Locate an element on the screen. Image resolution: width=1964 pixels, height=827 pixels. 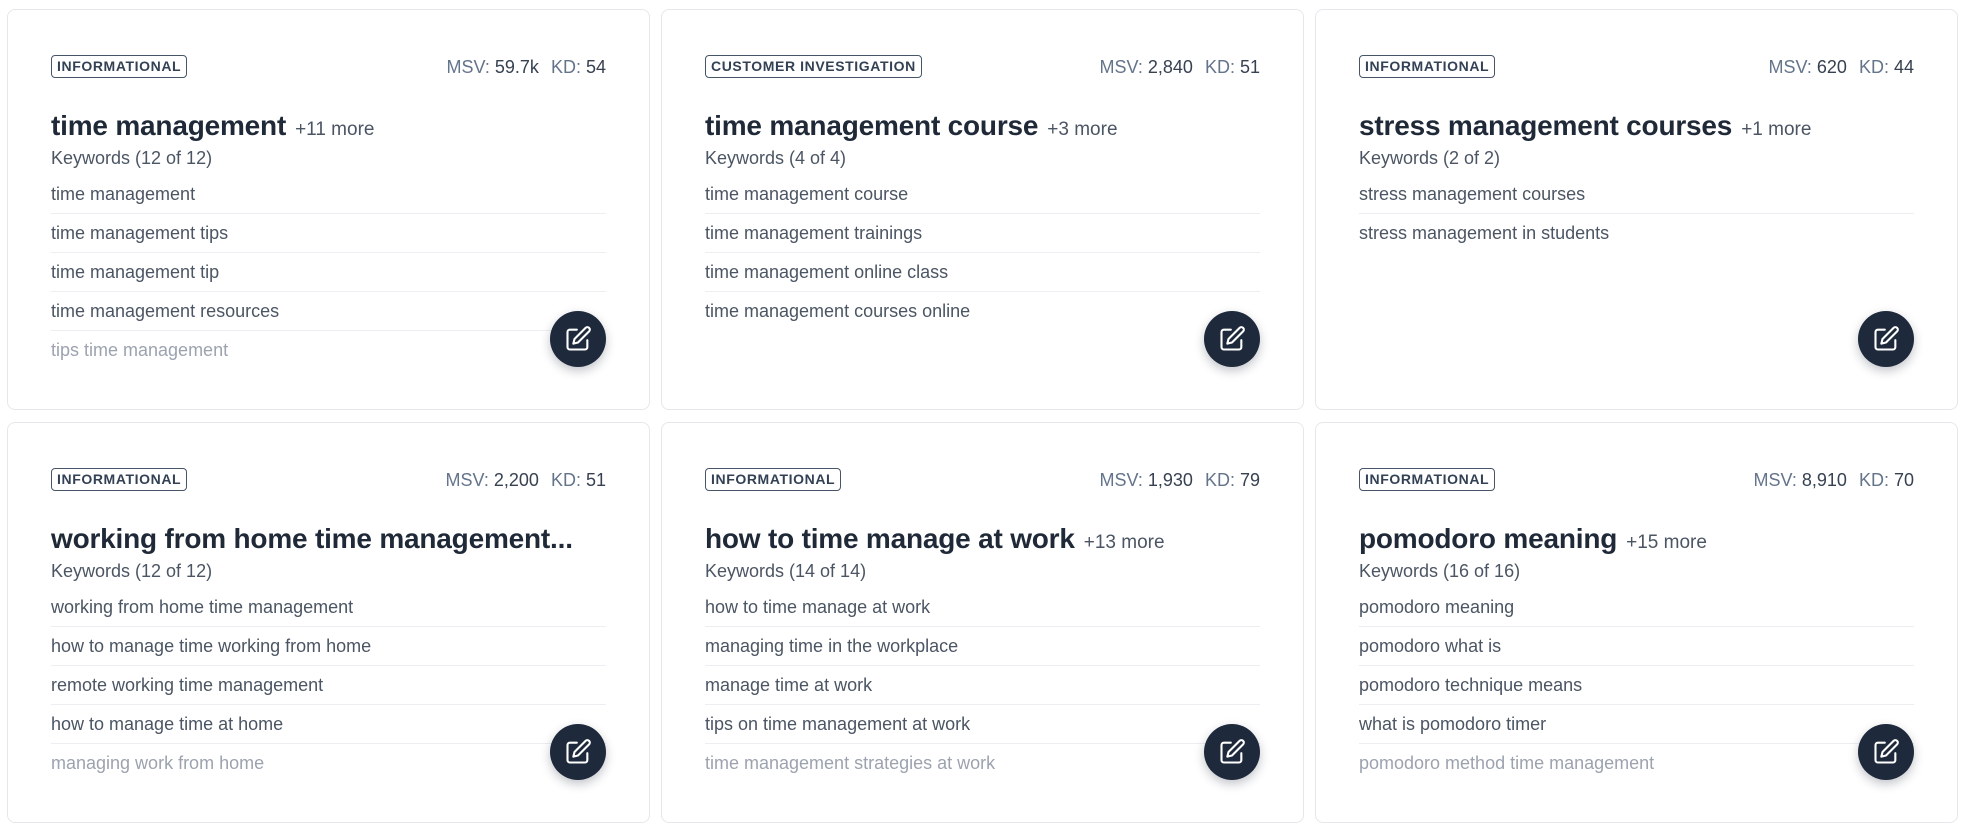
msv-value: 1,930 is located at coordinates (1170, 480).